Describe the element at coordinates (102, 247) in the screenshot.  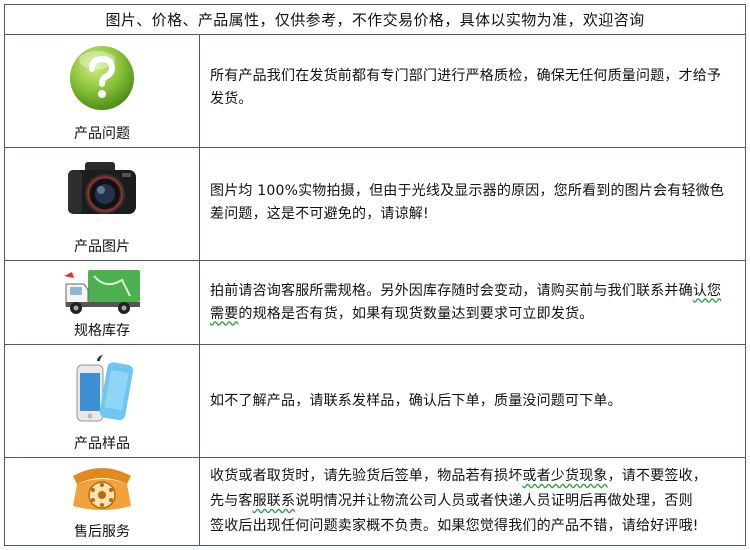
I see `row-caption: 产品图片` at that location.